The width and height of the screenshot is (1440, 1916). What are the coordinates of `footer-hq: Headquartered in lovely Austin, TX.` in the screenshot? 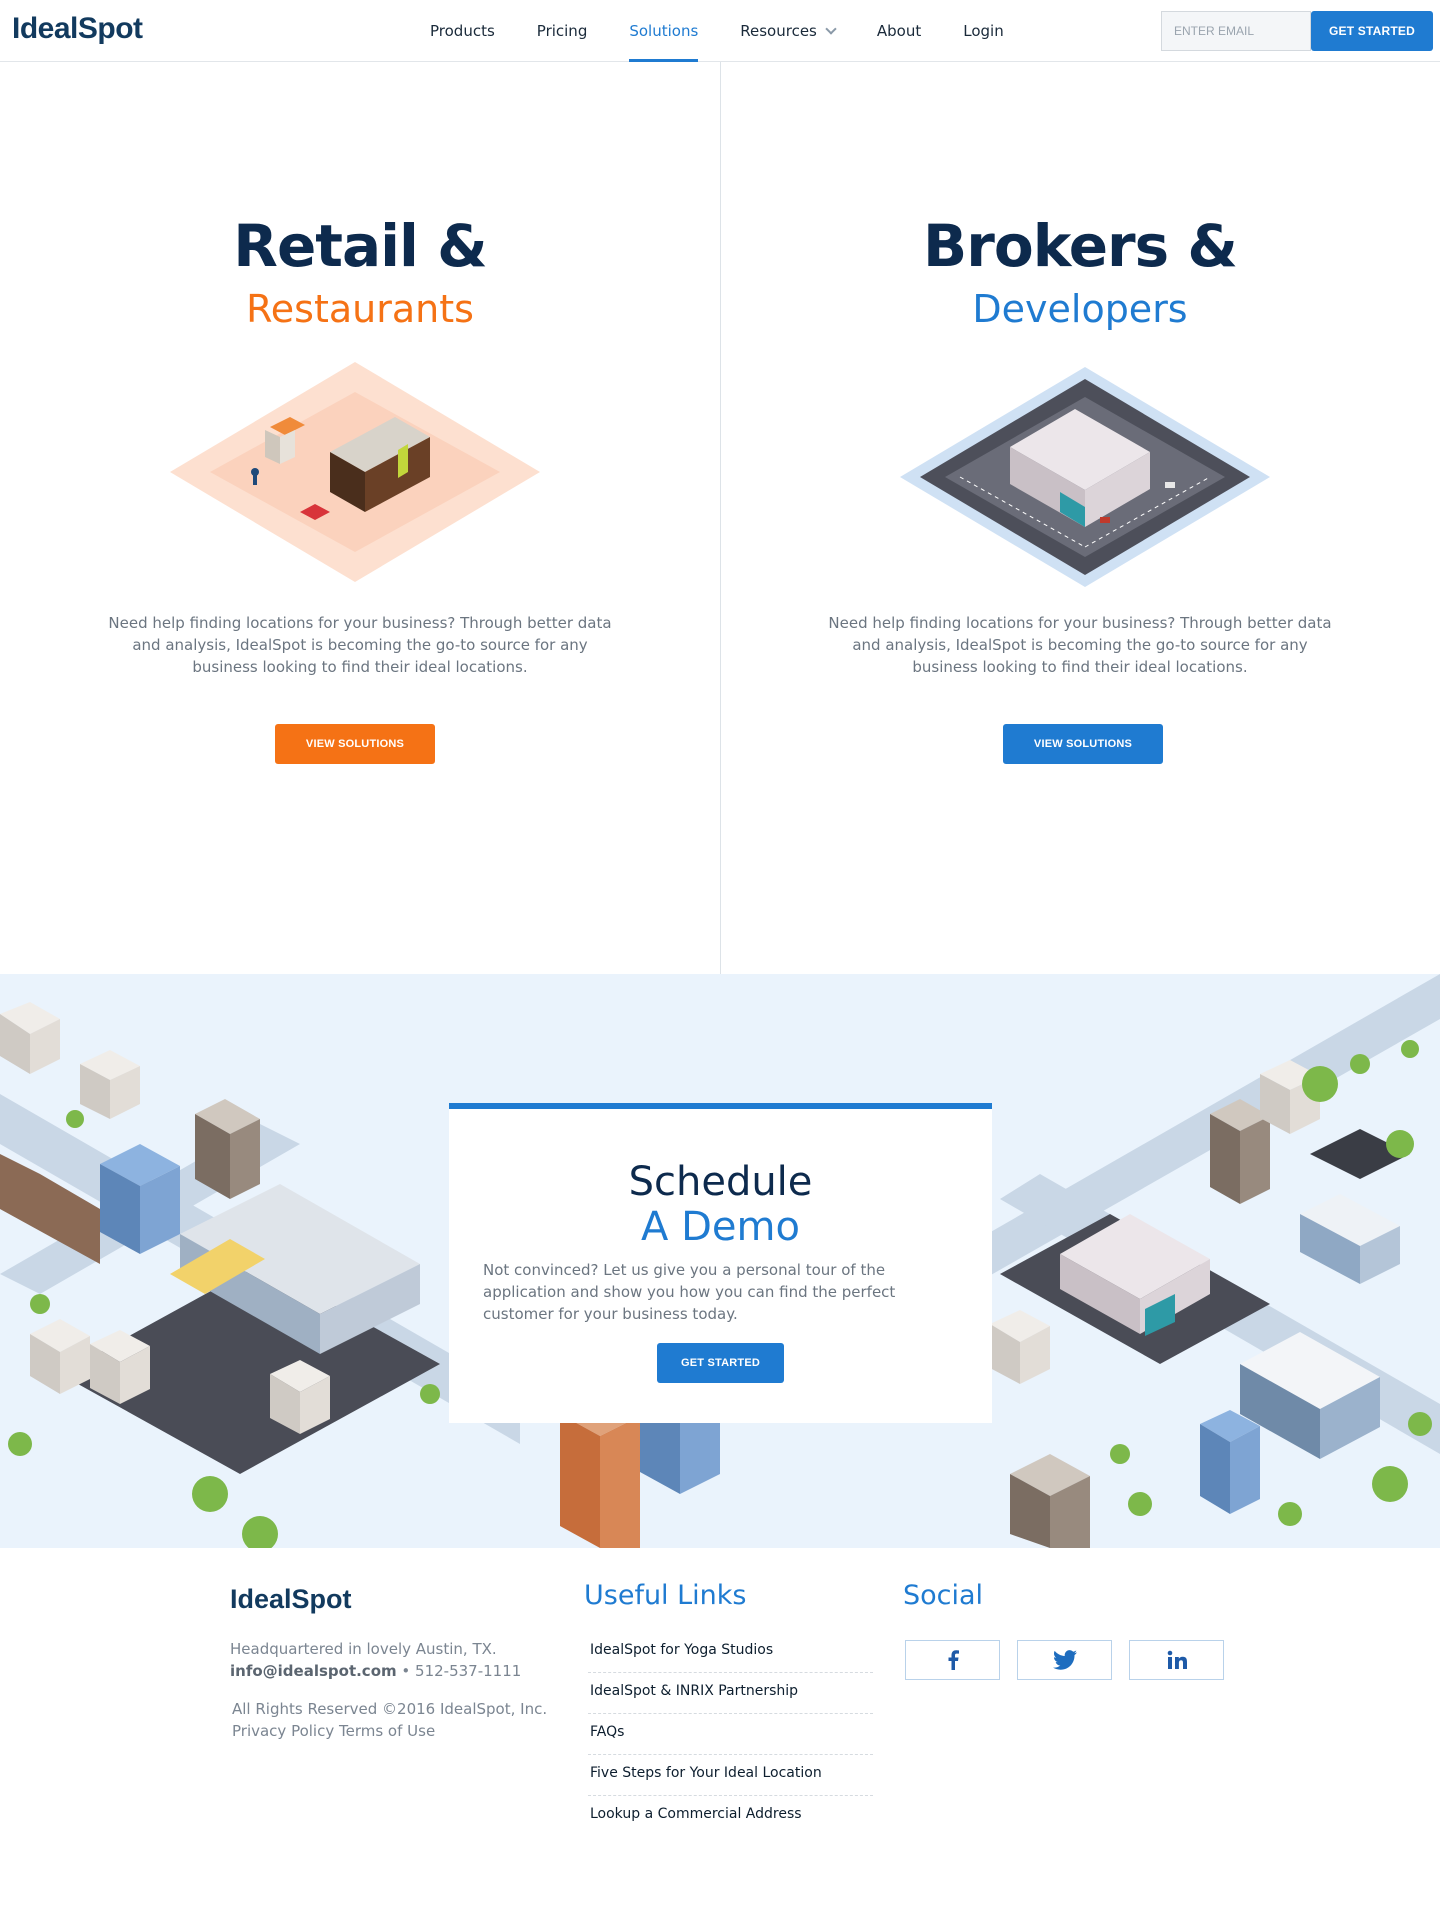 It's located at (363, 1649).